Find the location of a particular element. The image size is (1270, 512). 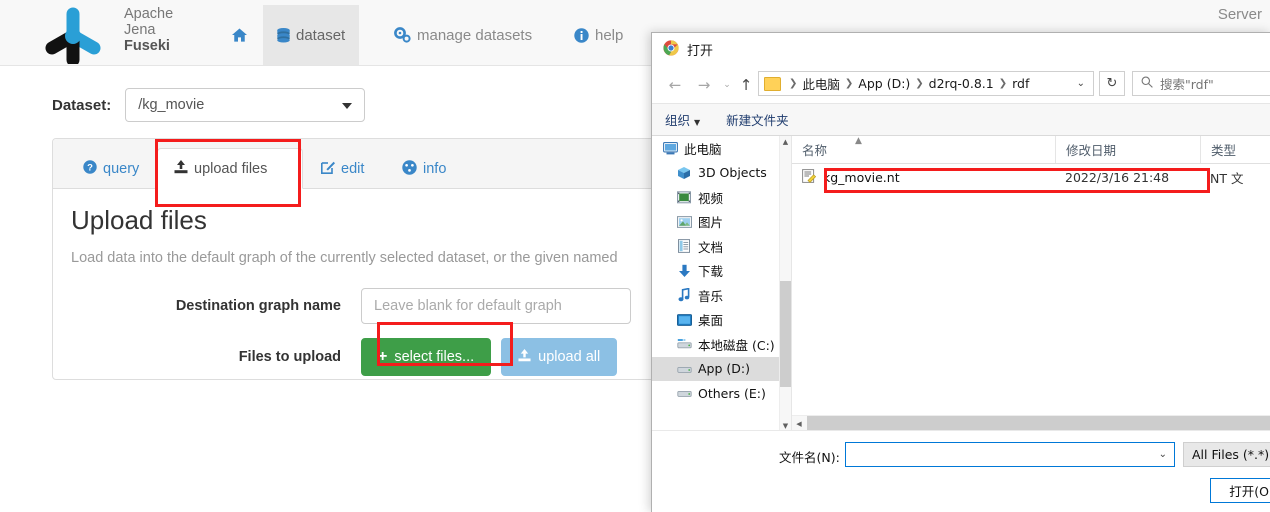

nt-file-icon is located at coordinates (809, 177).